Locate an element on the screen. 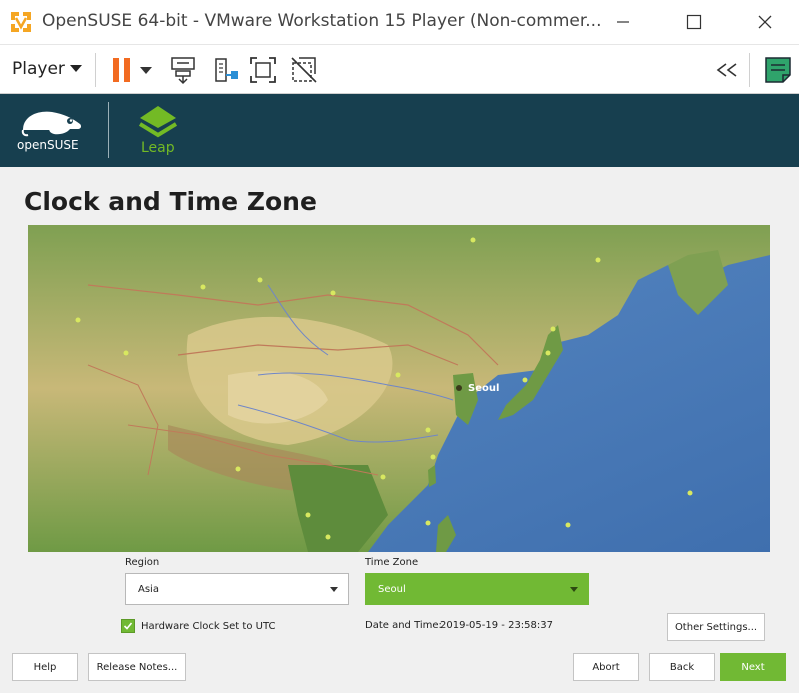 The height and width of the screenshot is (693, 799). timezone-label: Time Zone is located at coordinates (392, 562).